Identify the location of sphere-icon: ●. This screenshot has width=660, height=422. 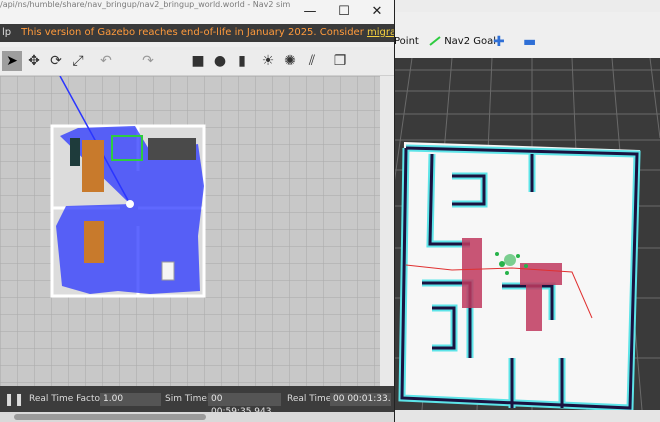
(220, 61).